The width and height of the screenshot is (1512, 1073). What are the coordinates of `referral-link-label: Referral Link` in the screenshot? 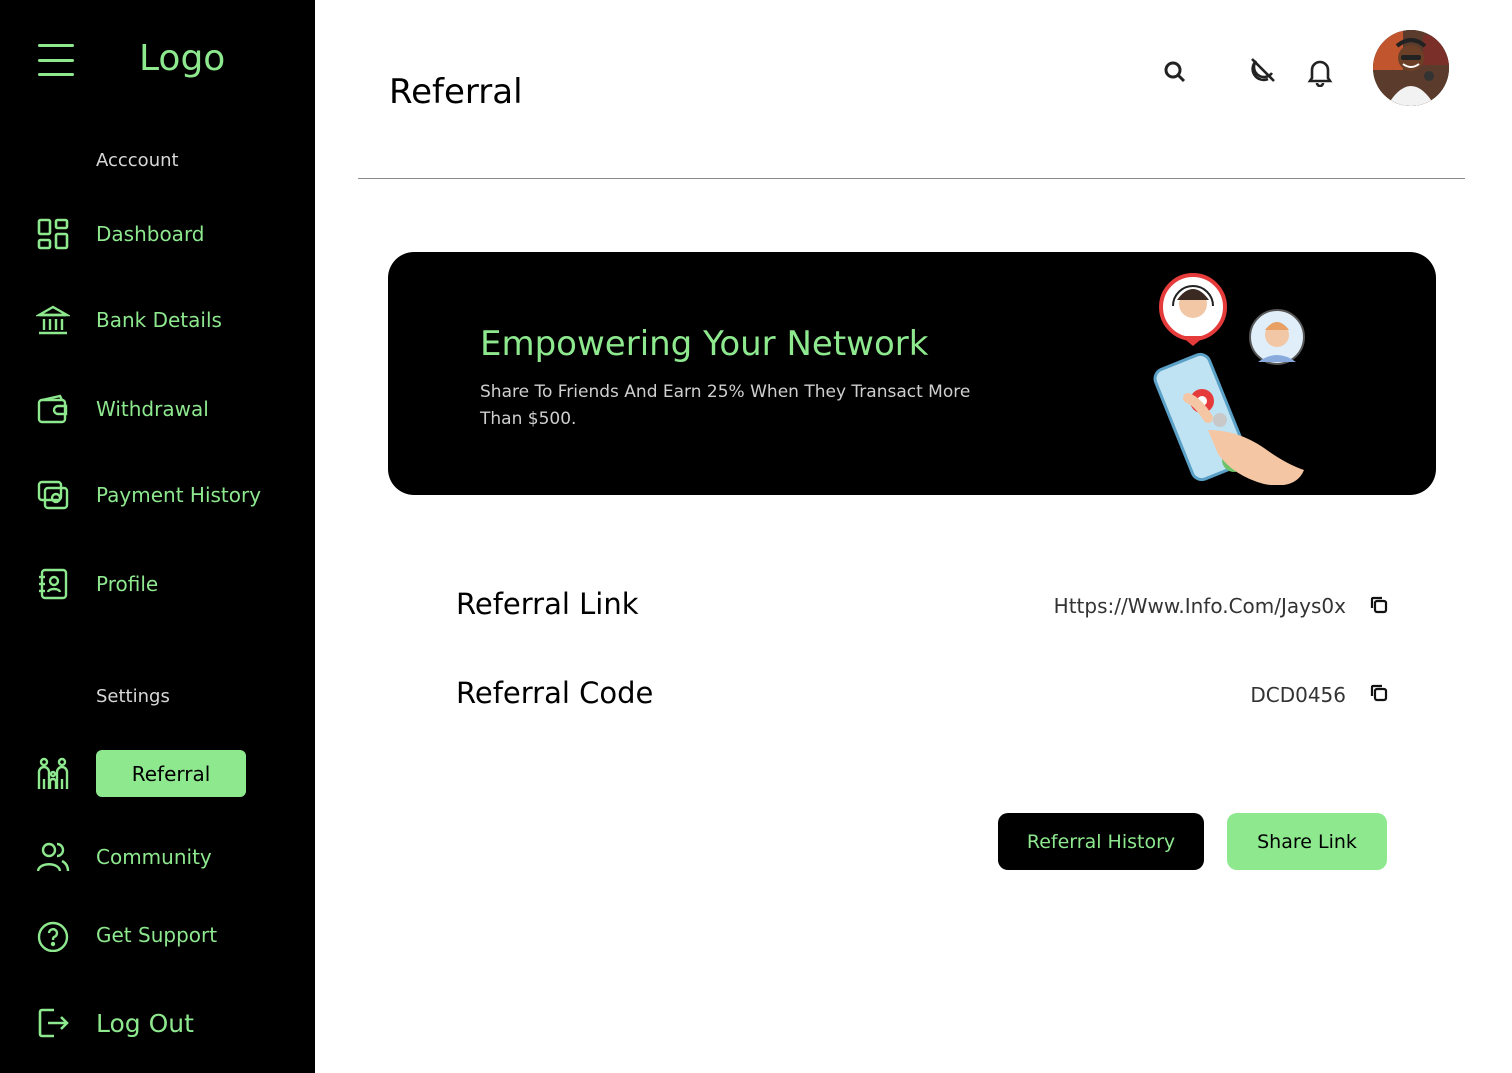 It's located at (547, 604).